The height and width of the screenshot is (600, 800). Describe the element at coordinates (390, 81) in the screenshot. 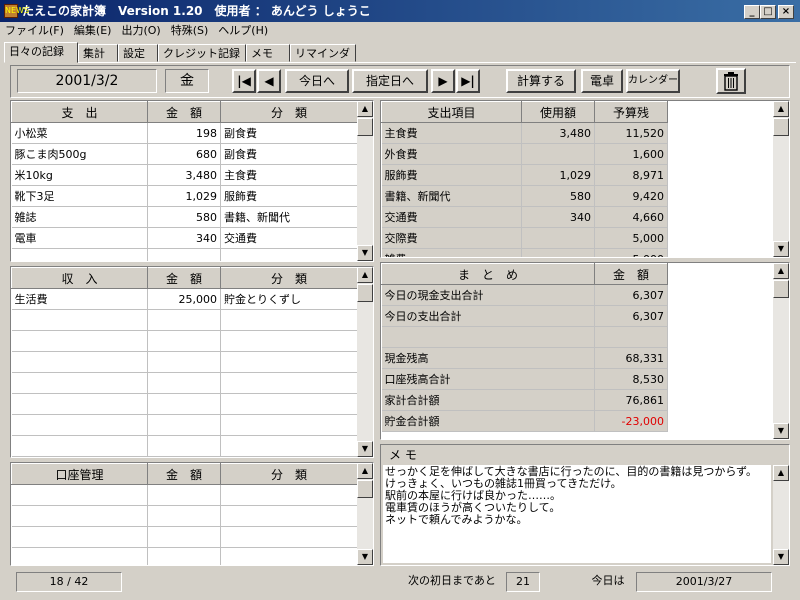

I see `goto-date-button: 指定日へ` at that location.